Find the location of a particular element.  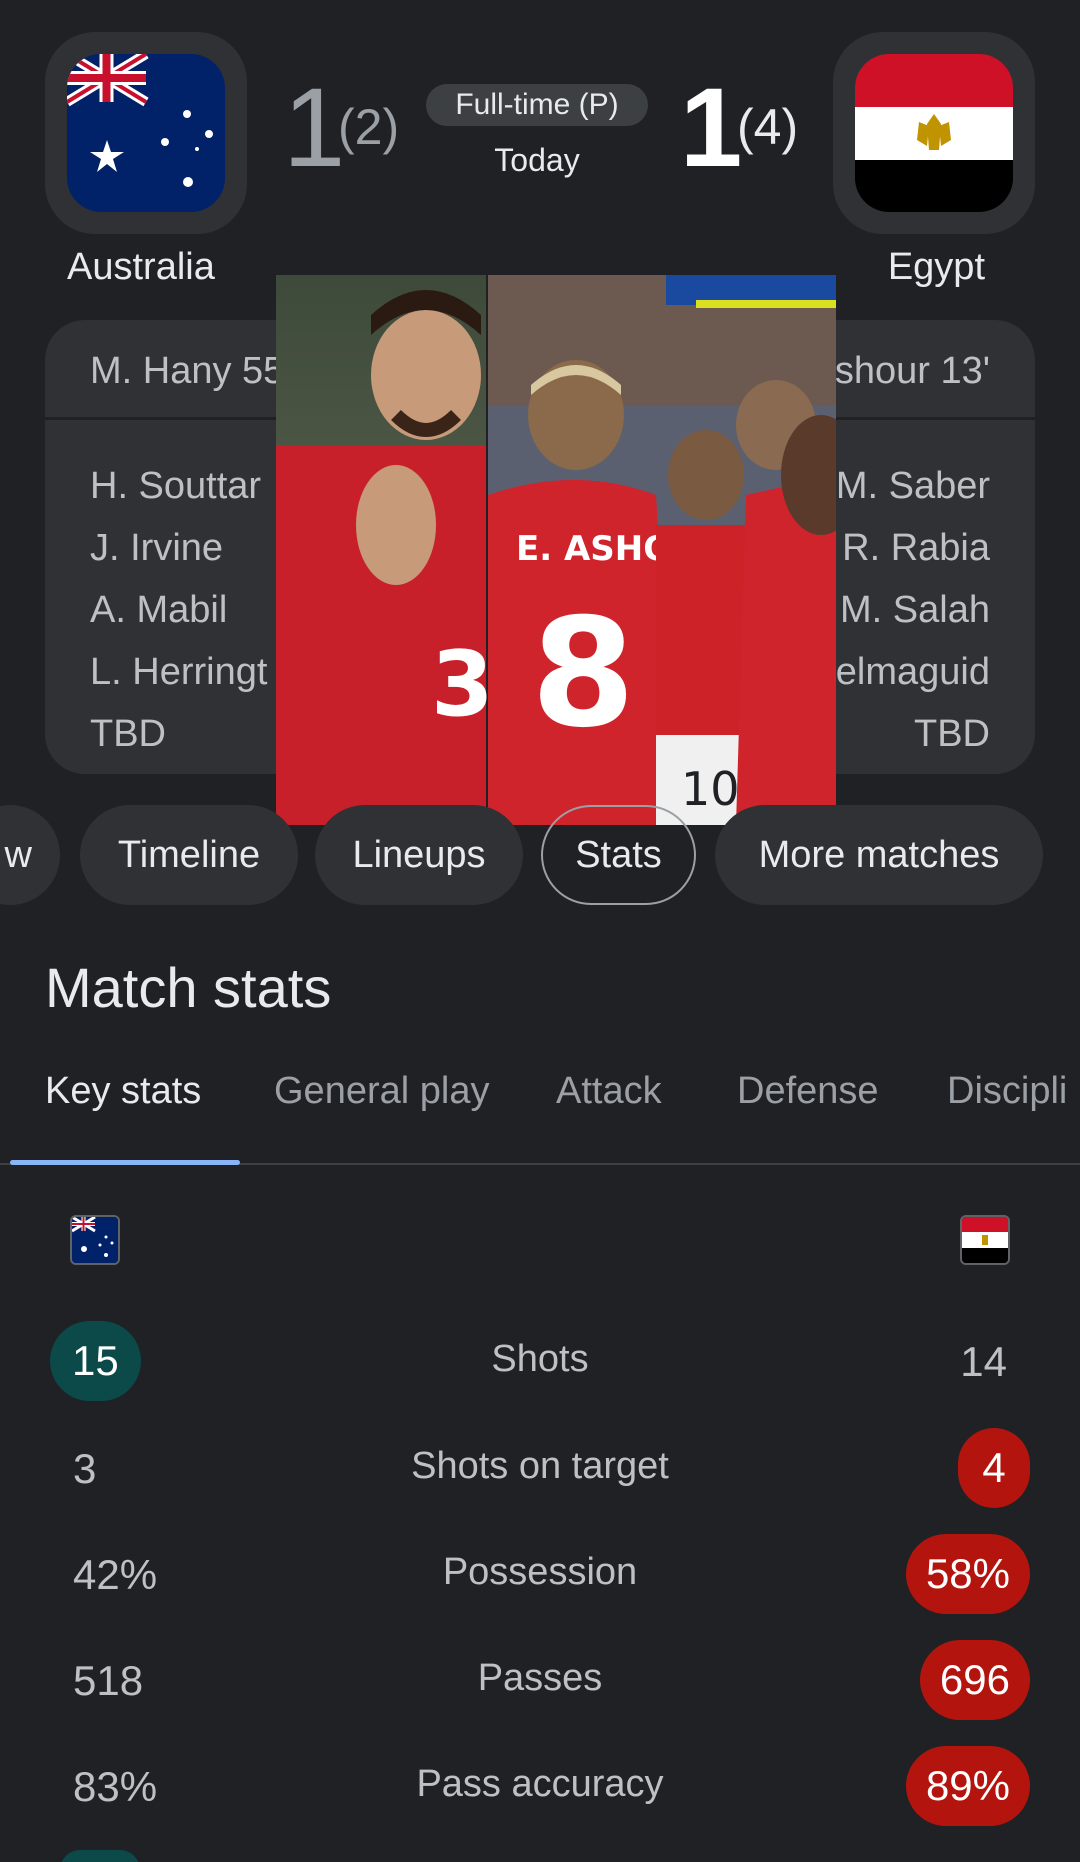

match-tabs: w Timeline Lineups Stats More matches is located at coordinates (540, 855).